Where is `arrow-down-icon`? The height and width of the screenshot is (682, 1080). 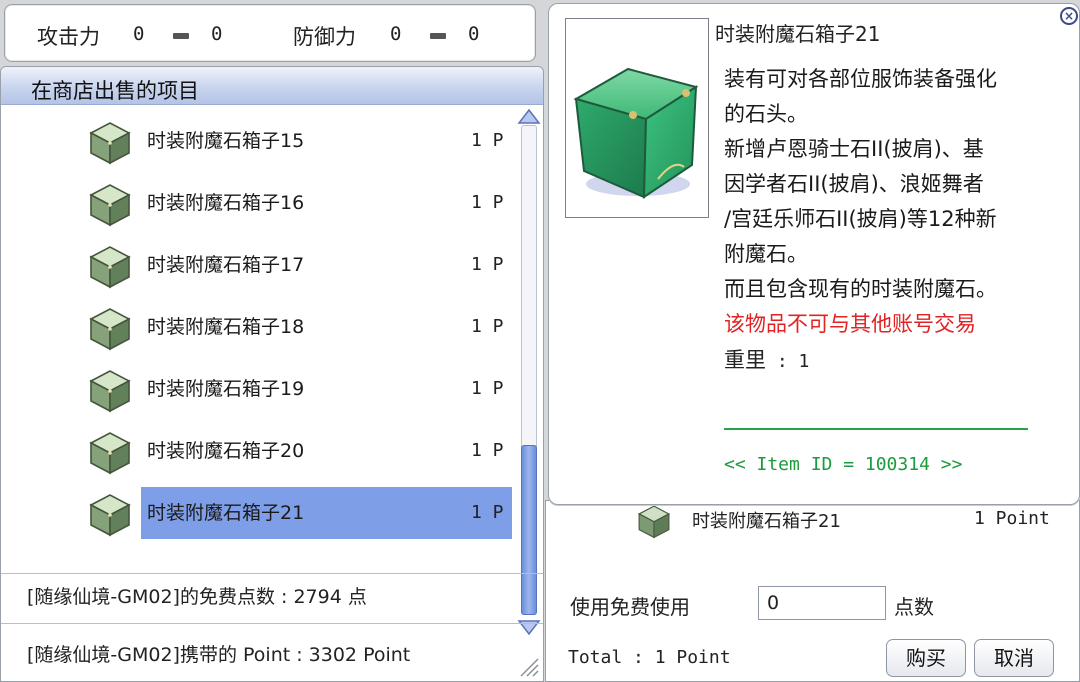
arrow-down-icon is located at coordinates (529, 627).